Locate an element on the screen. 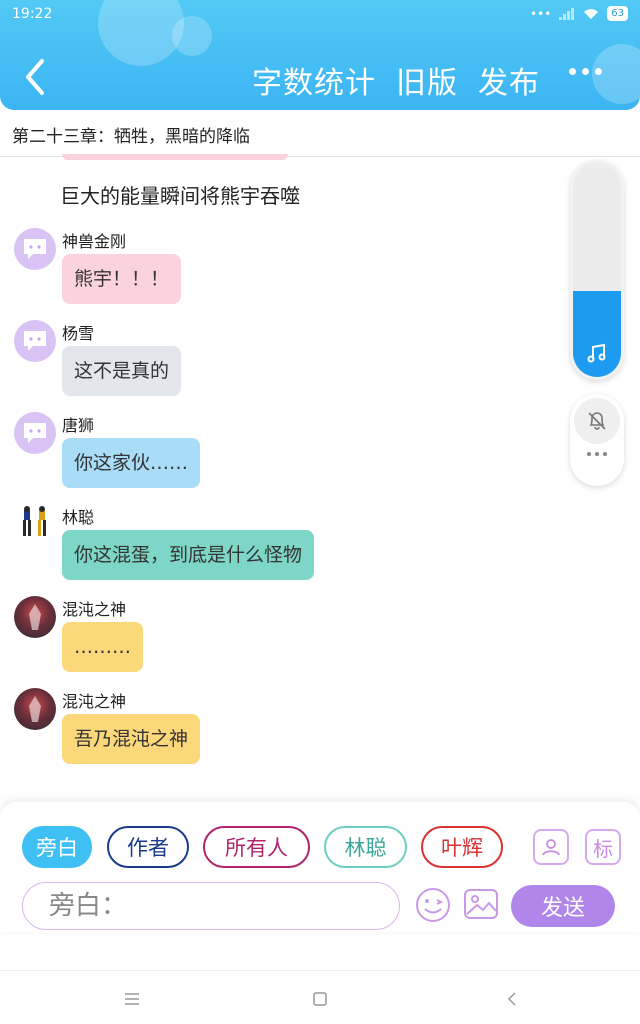 The width and height of the screenshot is (640, 1024). emoji-icon is located at coordinates (433, 905).